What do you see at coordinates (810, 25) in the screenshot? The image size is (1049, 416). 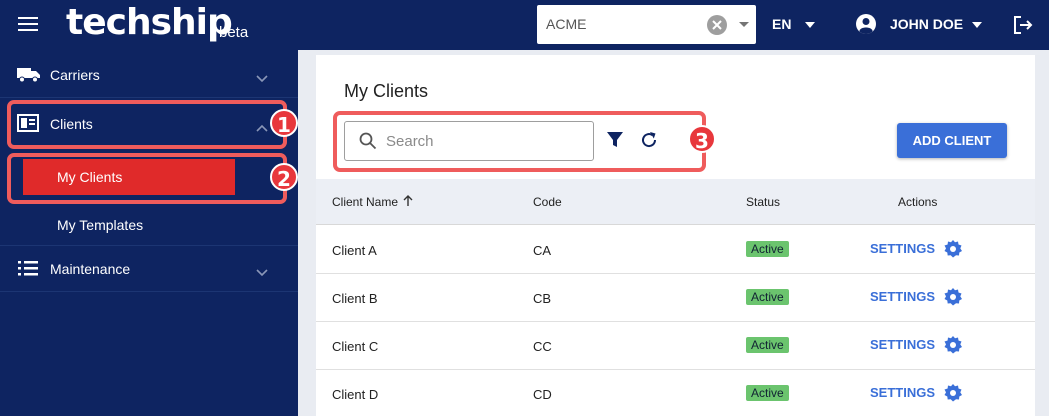 I see `language-caret-icon` at bounding box center [810, 25].